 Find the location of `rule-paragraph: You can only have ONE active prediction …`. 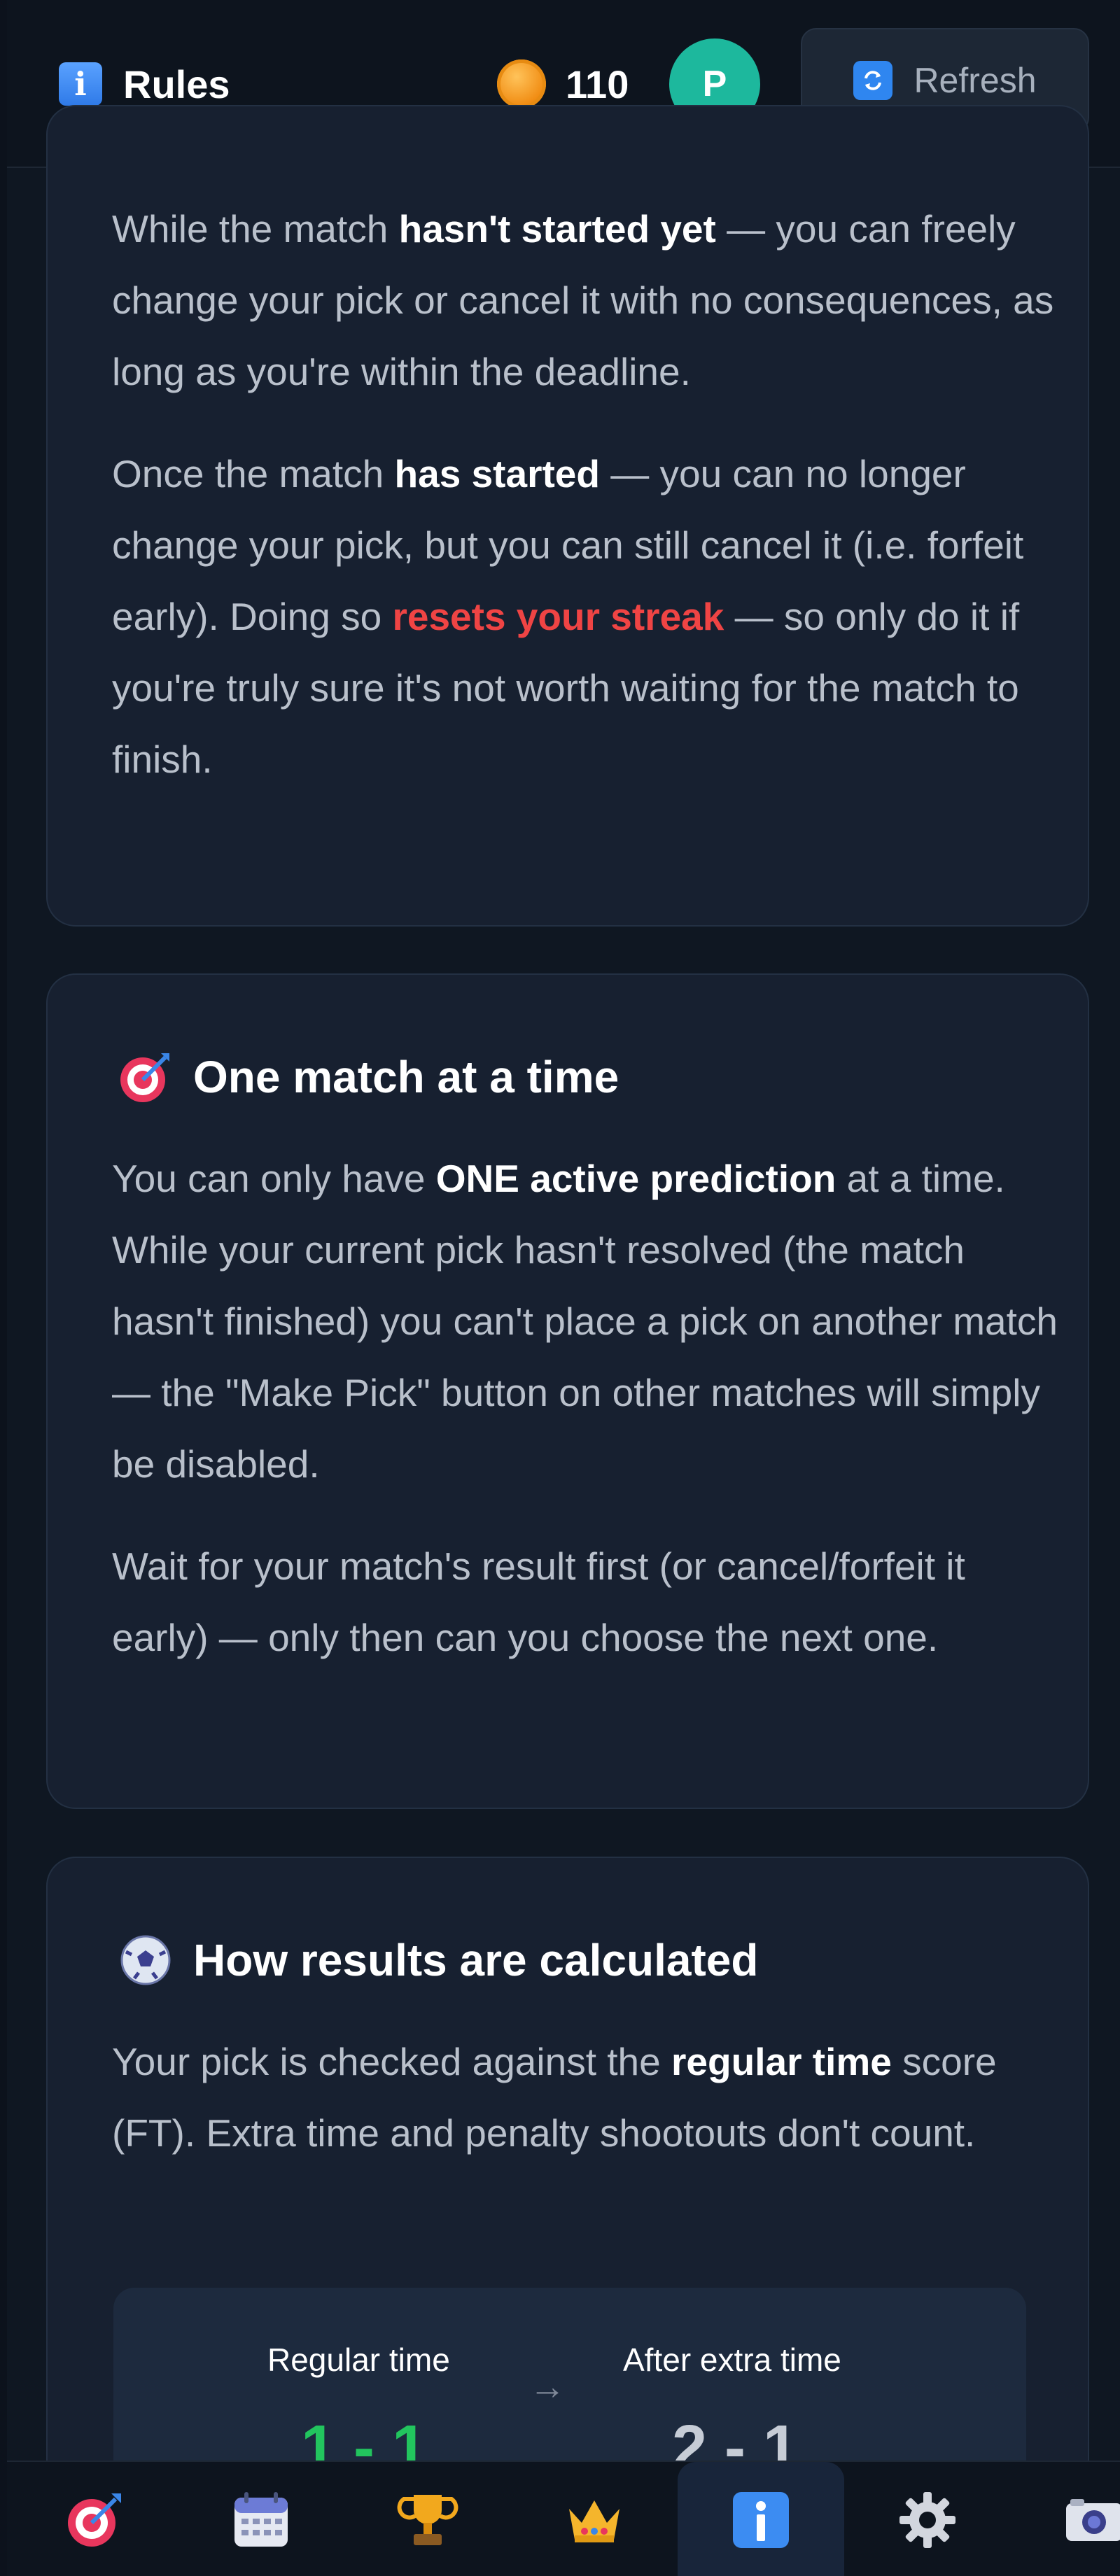

rule-paragraph: You can only have ONE active prediction … is located at coordinates (585, 1321).